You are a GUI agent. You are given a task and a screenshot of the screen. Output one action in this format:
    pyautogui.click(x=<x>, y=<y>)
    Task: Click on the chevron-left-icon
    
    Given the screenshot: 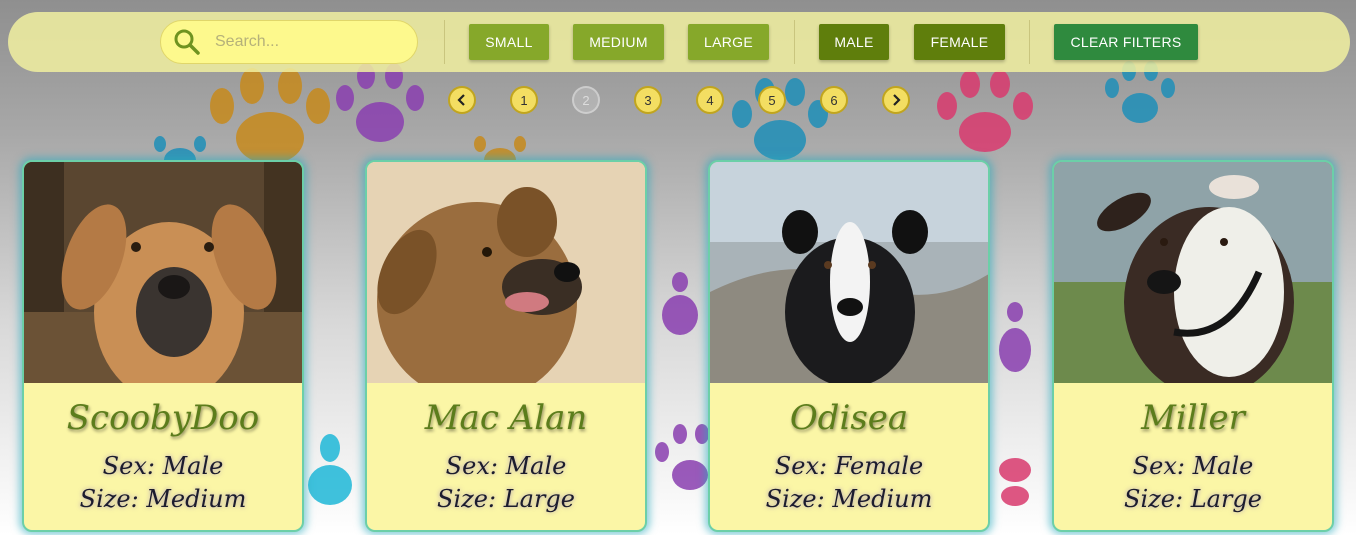 What is the action you would take?
    pyautogui.click(x=461, y=100)
    